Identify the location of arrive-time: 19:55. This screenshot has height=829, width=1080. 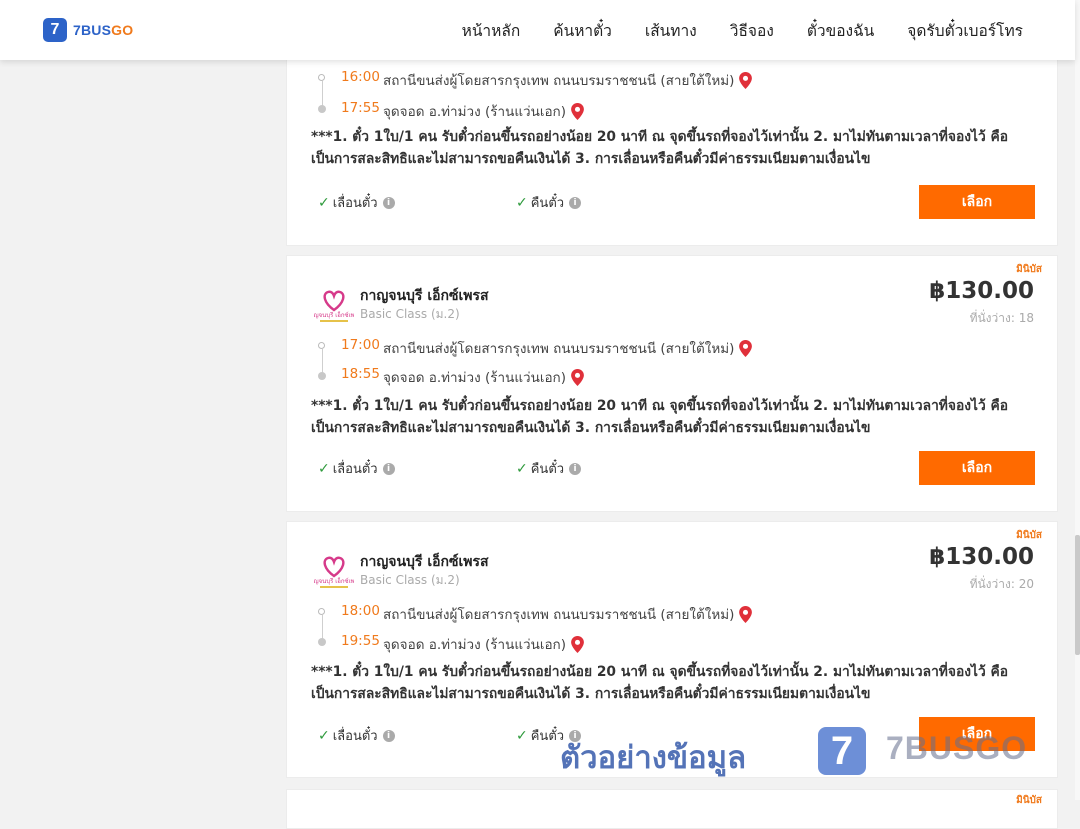
(360, 641).